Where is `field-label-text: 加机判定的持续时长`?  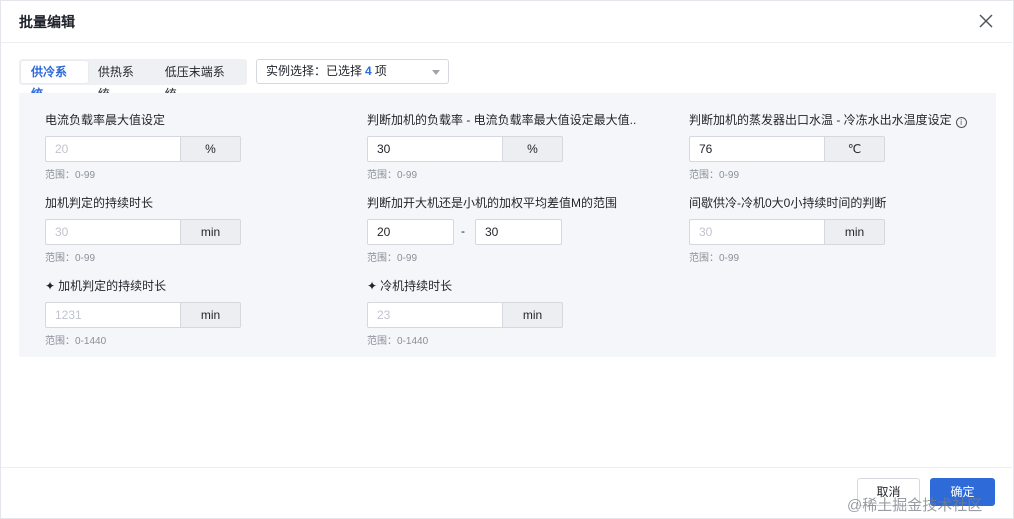
field-label-text: 加机判定的持续时长 is located at coordinates (112, 286).